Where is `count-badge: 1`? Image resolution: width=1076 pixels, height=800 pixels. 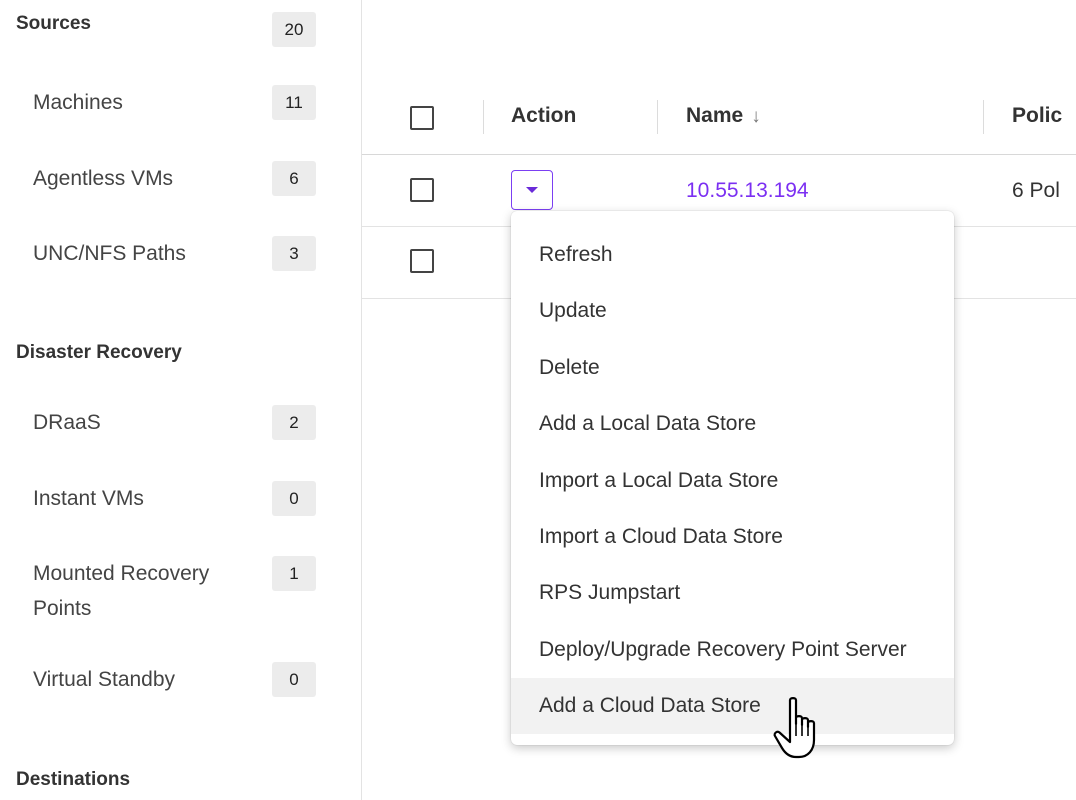
count-badge: 1 is located at coordinates (294, 573).